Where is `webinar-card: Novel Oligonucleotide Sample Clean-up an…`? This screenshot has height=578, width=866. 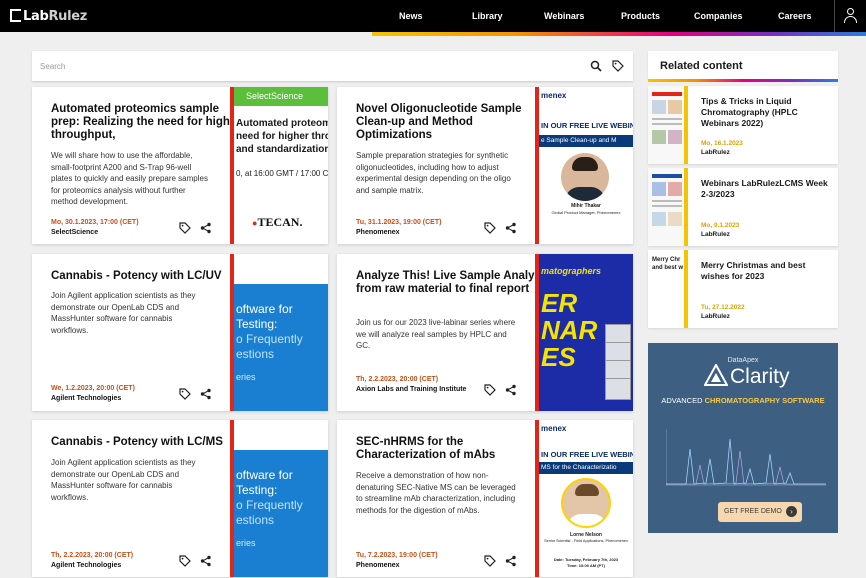 webinar-card: Novel Oligonucleotide Sample Clean-up an… is located at coordinates (485, 165).